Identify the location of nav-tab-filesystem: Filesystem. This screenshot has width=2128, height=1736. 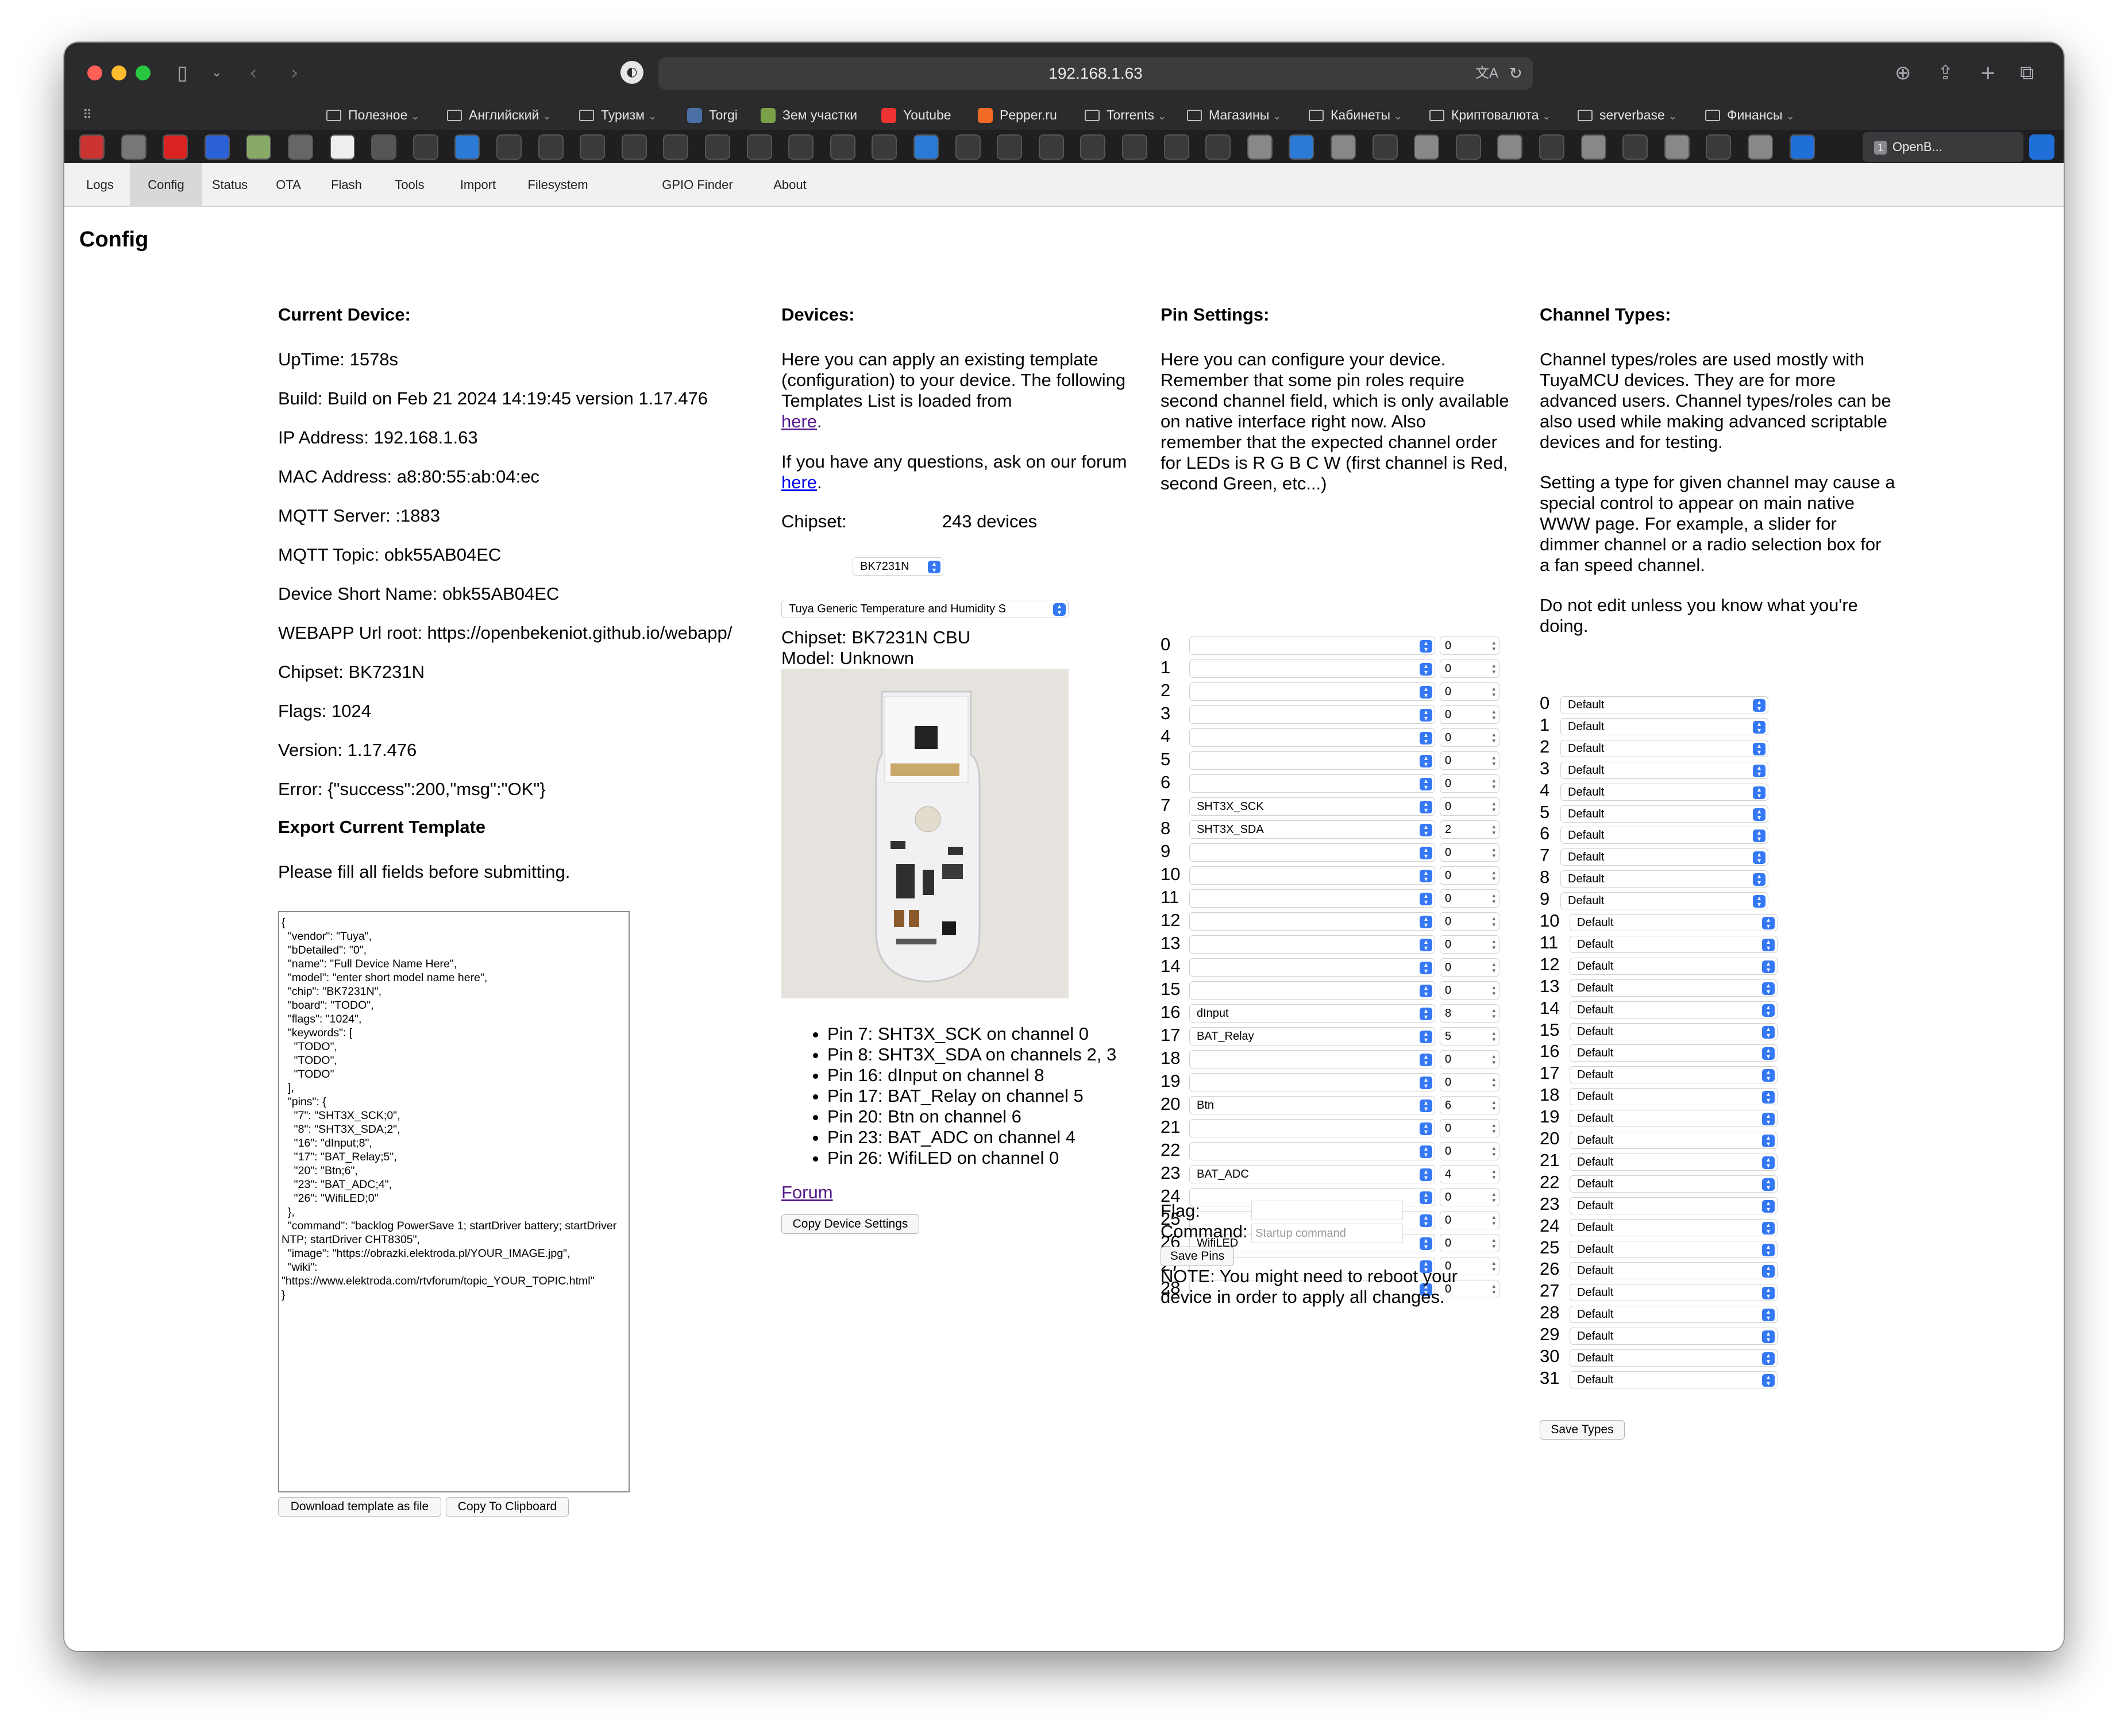
(557, 185).